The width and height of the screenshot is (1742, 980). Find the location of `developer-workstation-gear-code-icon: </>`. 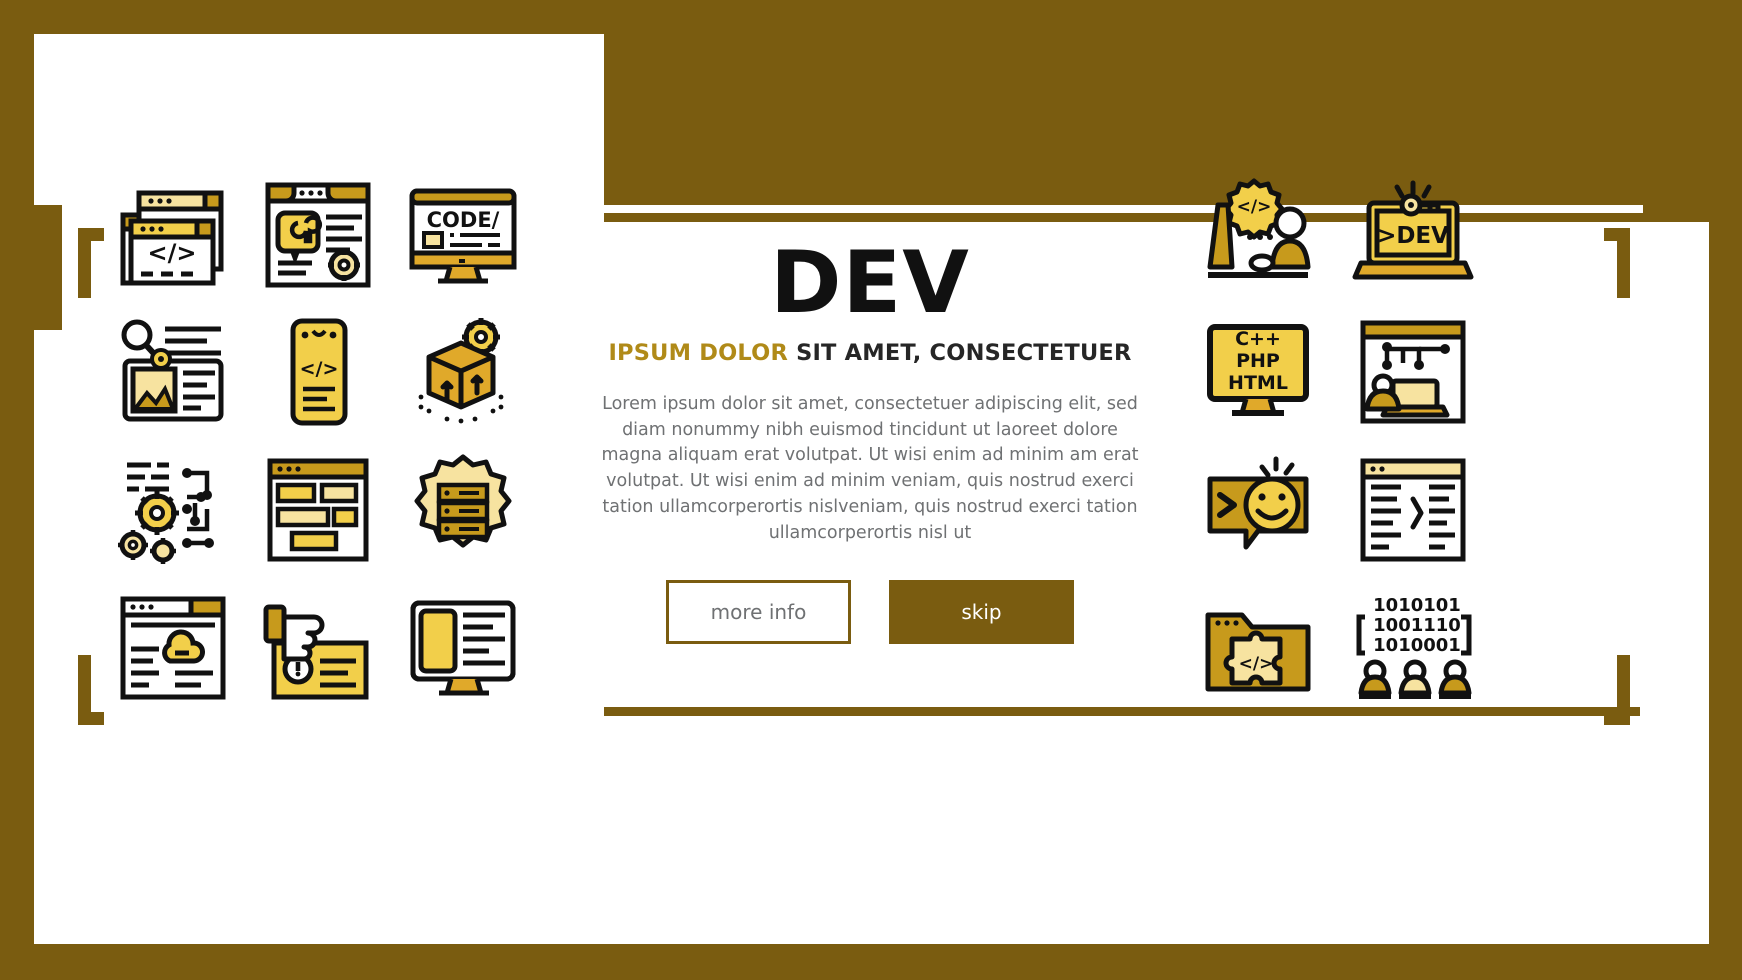

developer-workstation-gear-code-icon: </> is located at coordinates (1257, 234).